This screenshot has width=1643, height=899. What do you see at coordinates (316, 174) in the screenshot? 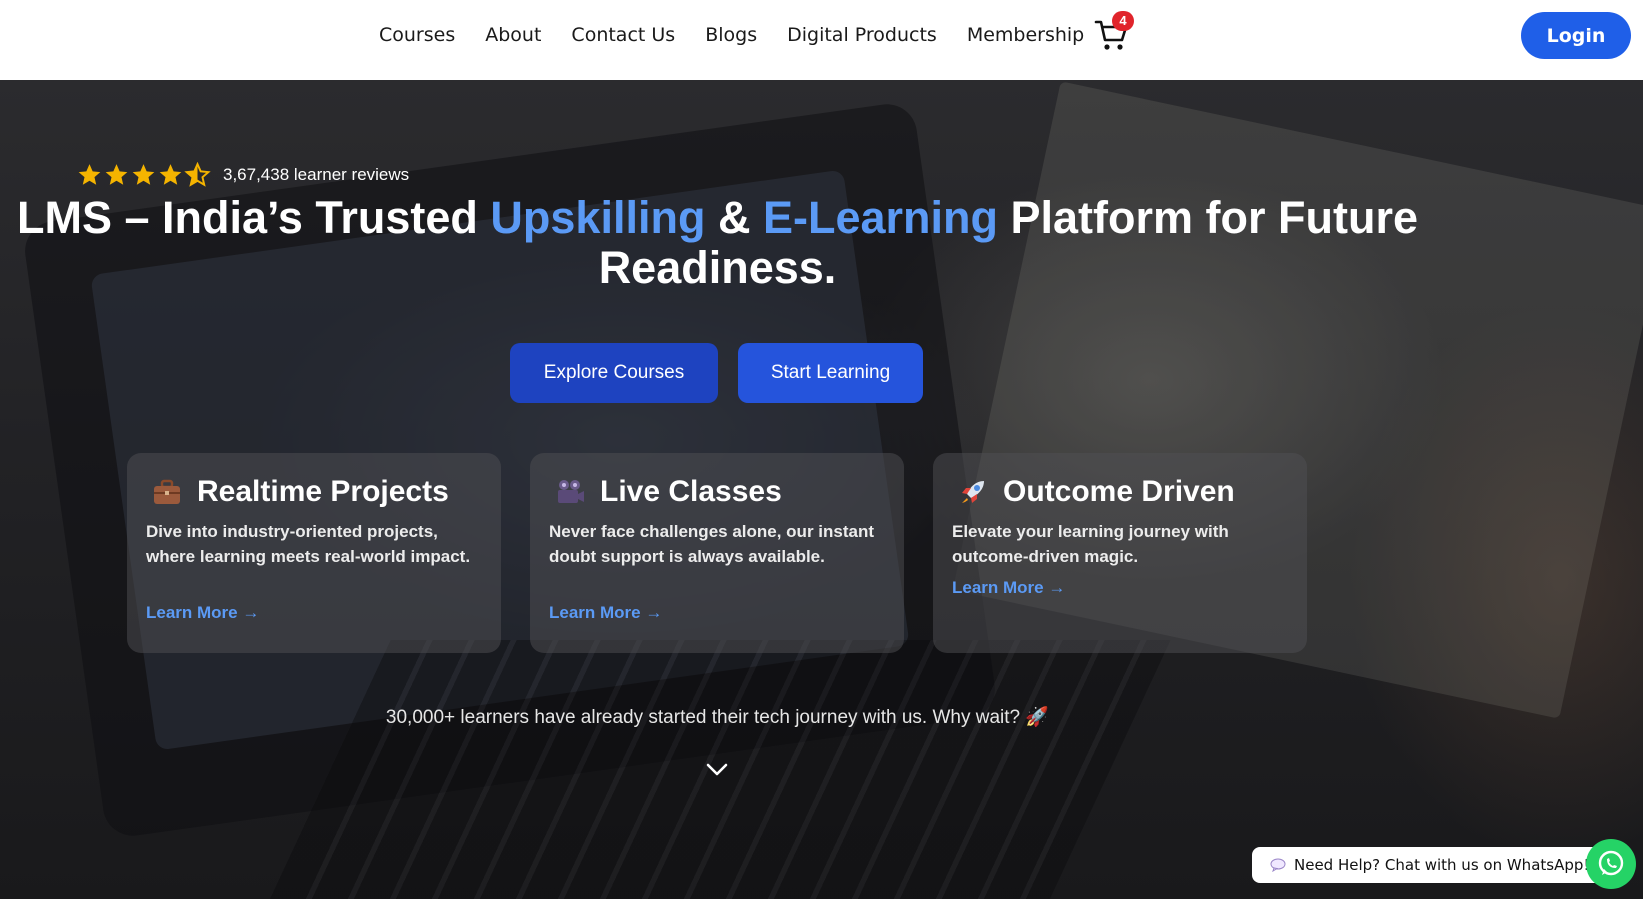
I see `review-count: 3,67,438 learner reviews` at bounding box center [316, 174].